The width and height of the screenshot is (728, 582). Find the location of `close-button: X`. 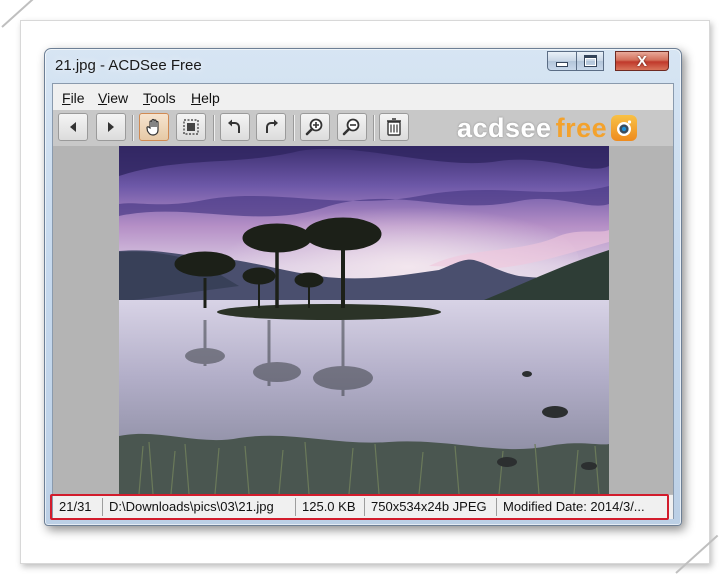

close-button: X is located at coordinates (642, 61).